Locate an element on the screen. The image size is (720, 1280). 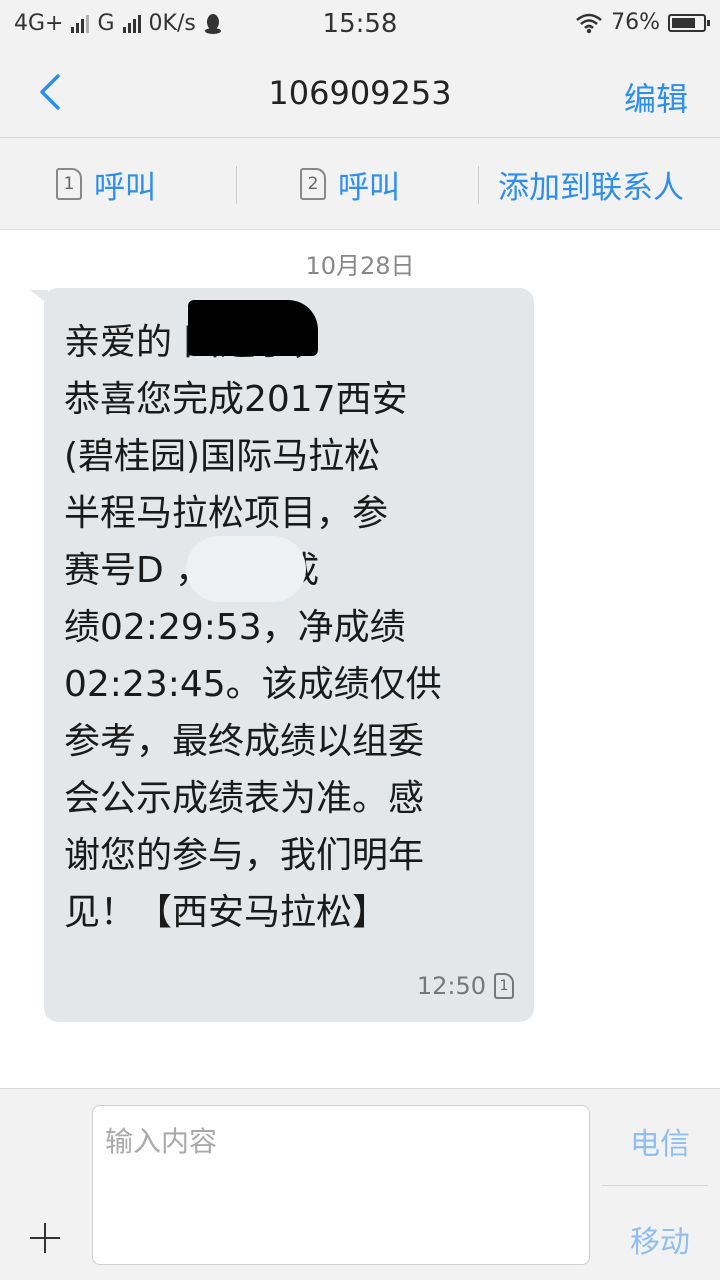
battery-fill is located at coordinates (683, 22).